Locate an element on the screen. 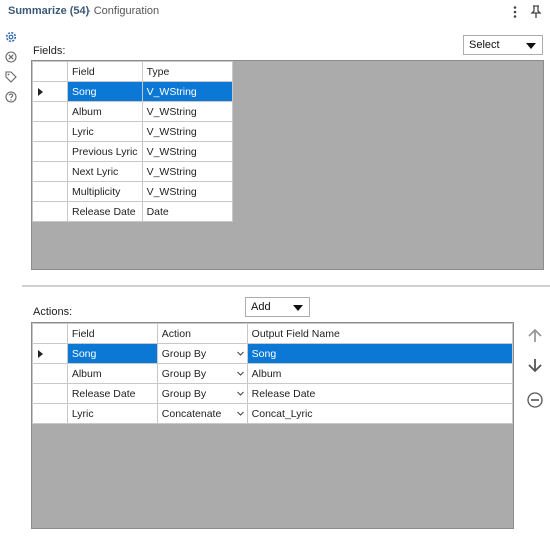 This screenshot has width=550, height=538. section-divider is located at coordinates (286, 286).